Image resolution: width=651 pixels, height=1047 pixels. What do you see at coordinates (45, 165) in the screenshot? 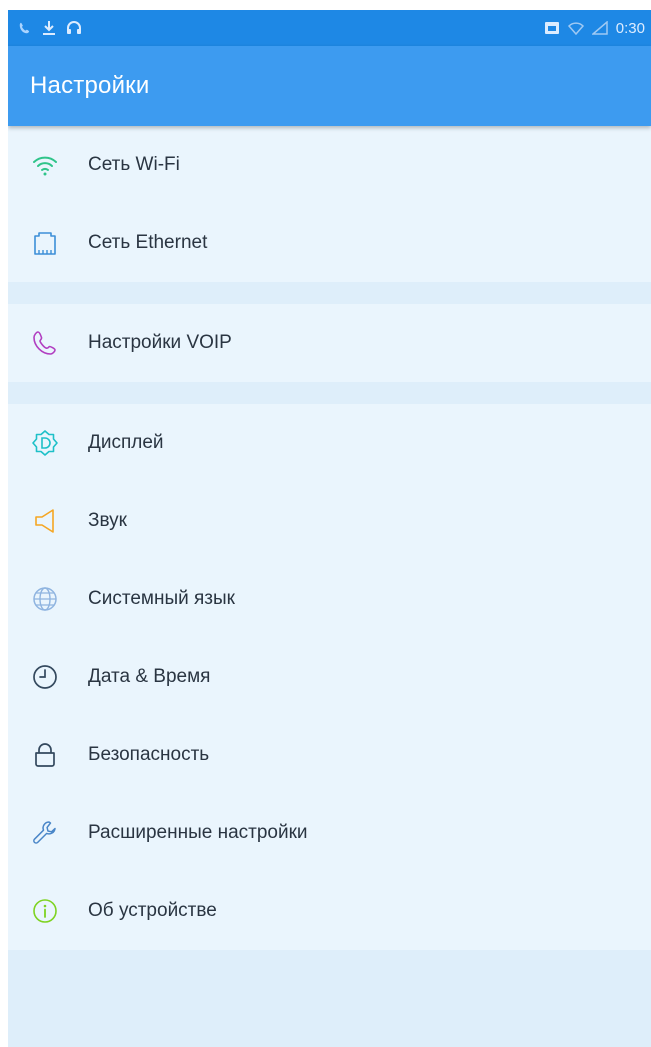
I see `wifi-icon` at bounding box center [45, 165].